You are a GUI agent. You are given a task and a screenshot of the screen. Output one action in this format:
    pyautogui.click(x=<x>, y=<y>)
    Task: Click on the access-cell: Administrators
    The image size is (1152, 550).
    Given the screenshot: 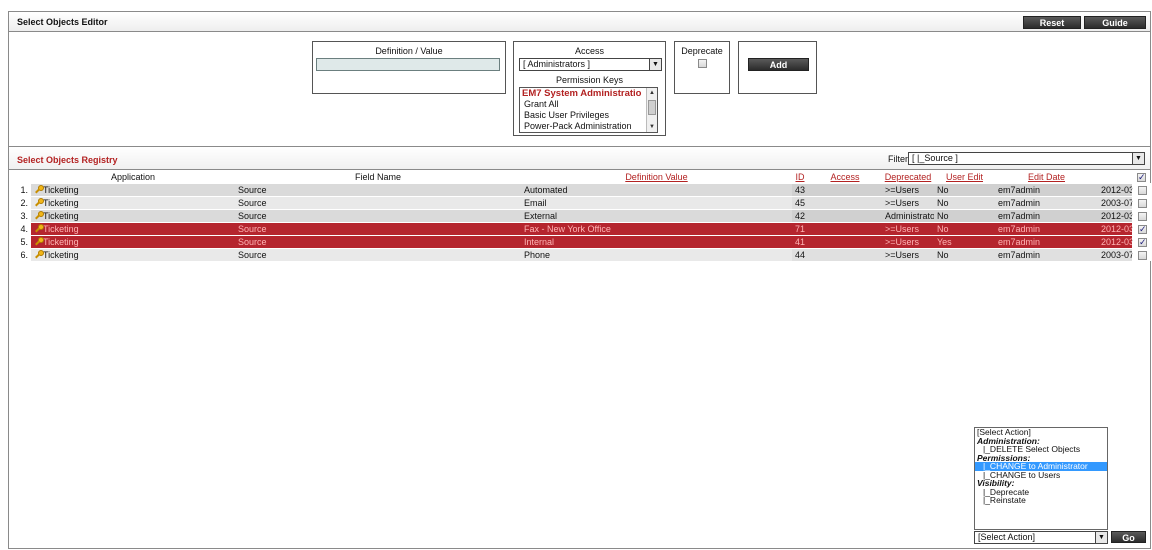 What is the action you would take?
    pyautogui.click(x=908, y=215)
    